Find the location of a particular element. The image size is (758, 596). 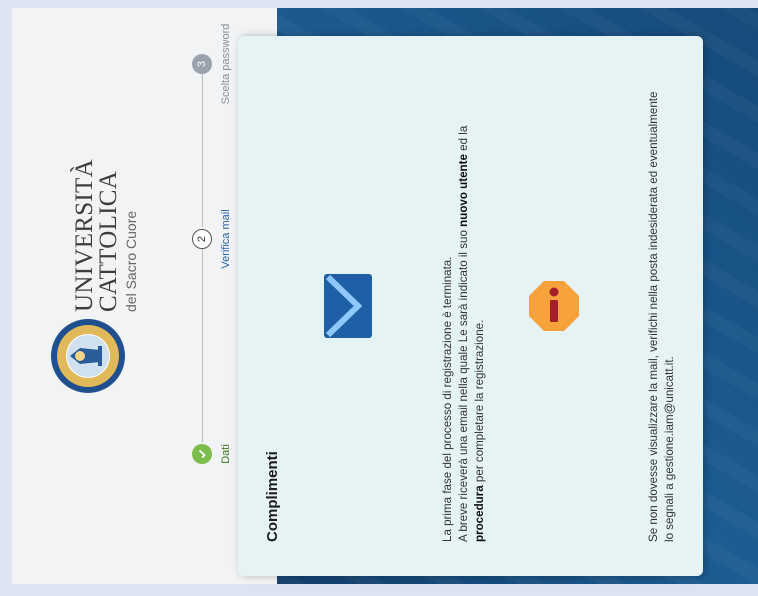

card-title: Complimenti is located at coordinates (272, 496).